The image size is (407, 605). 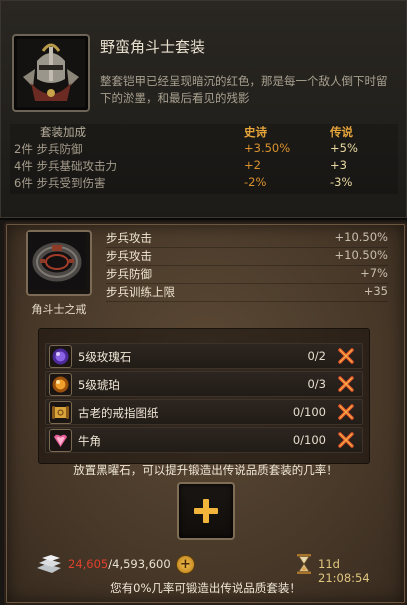 I want to click on bonus-header-epic: 史诗, so click(x=255, y=132).